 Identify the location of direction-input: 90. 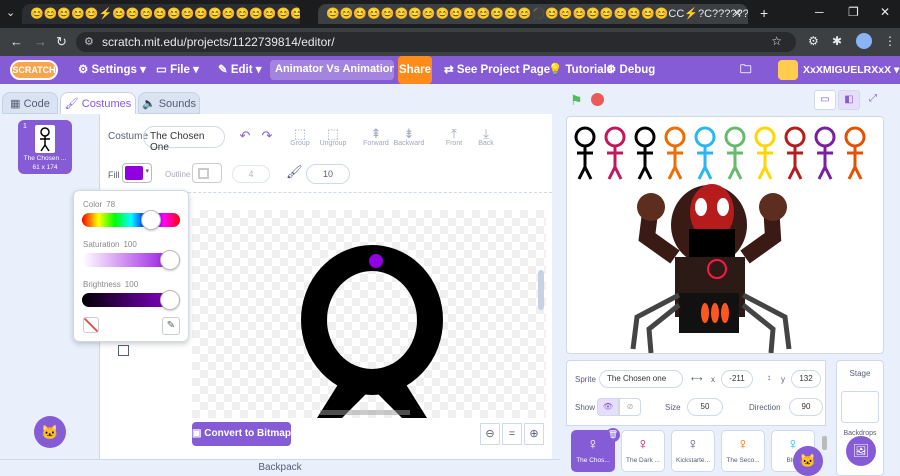
(806, 407).